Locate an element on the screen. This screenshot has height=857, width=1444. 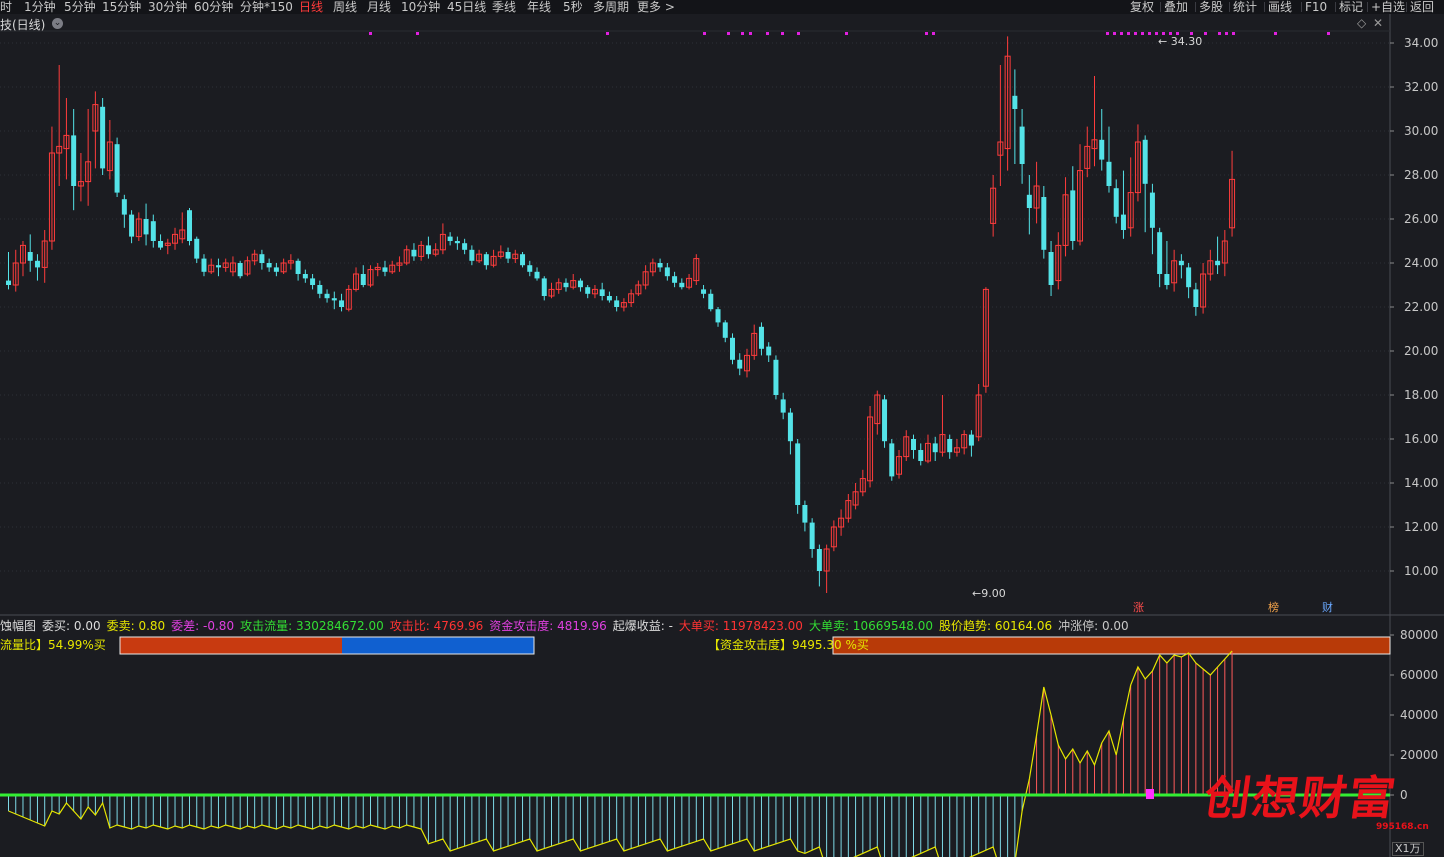
low-price-label: ←9.00 is located at coordinates (989, 593).